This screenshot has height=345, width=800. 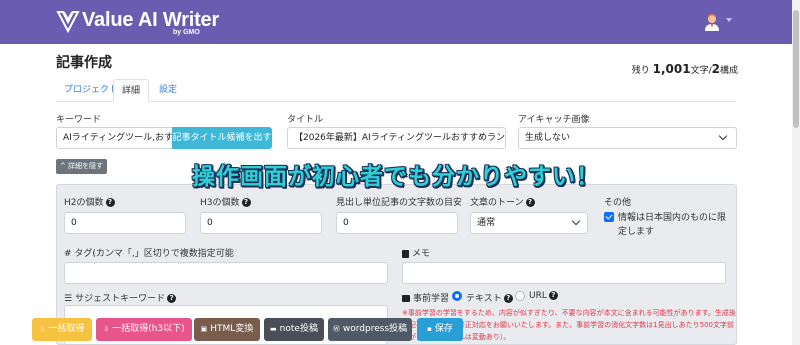 What do you see at coordinates (609, 217) in the screenshot?
I see `domestic-only-checkbox` at bounding box center [609, 217].